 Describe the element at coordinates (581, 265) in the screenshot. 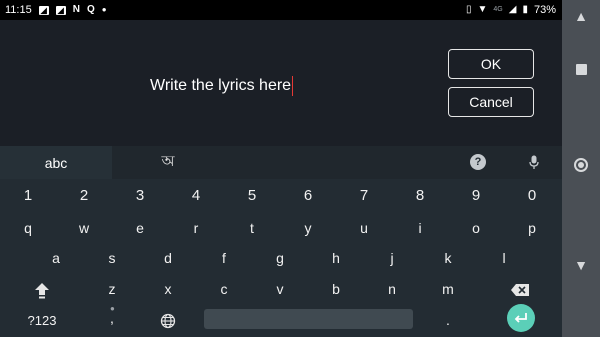

I see `back-icon: ▼` at that location.